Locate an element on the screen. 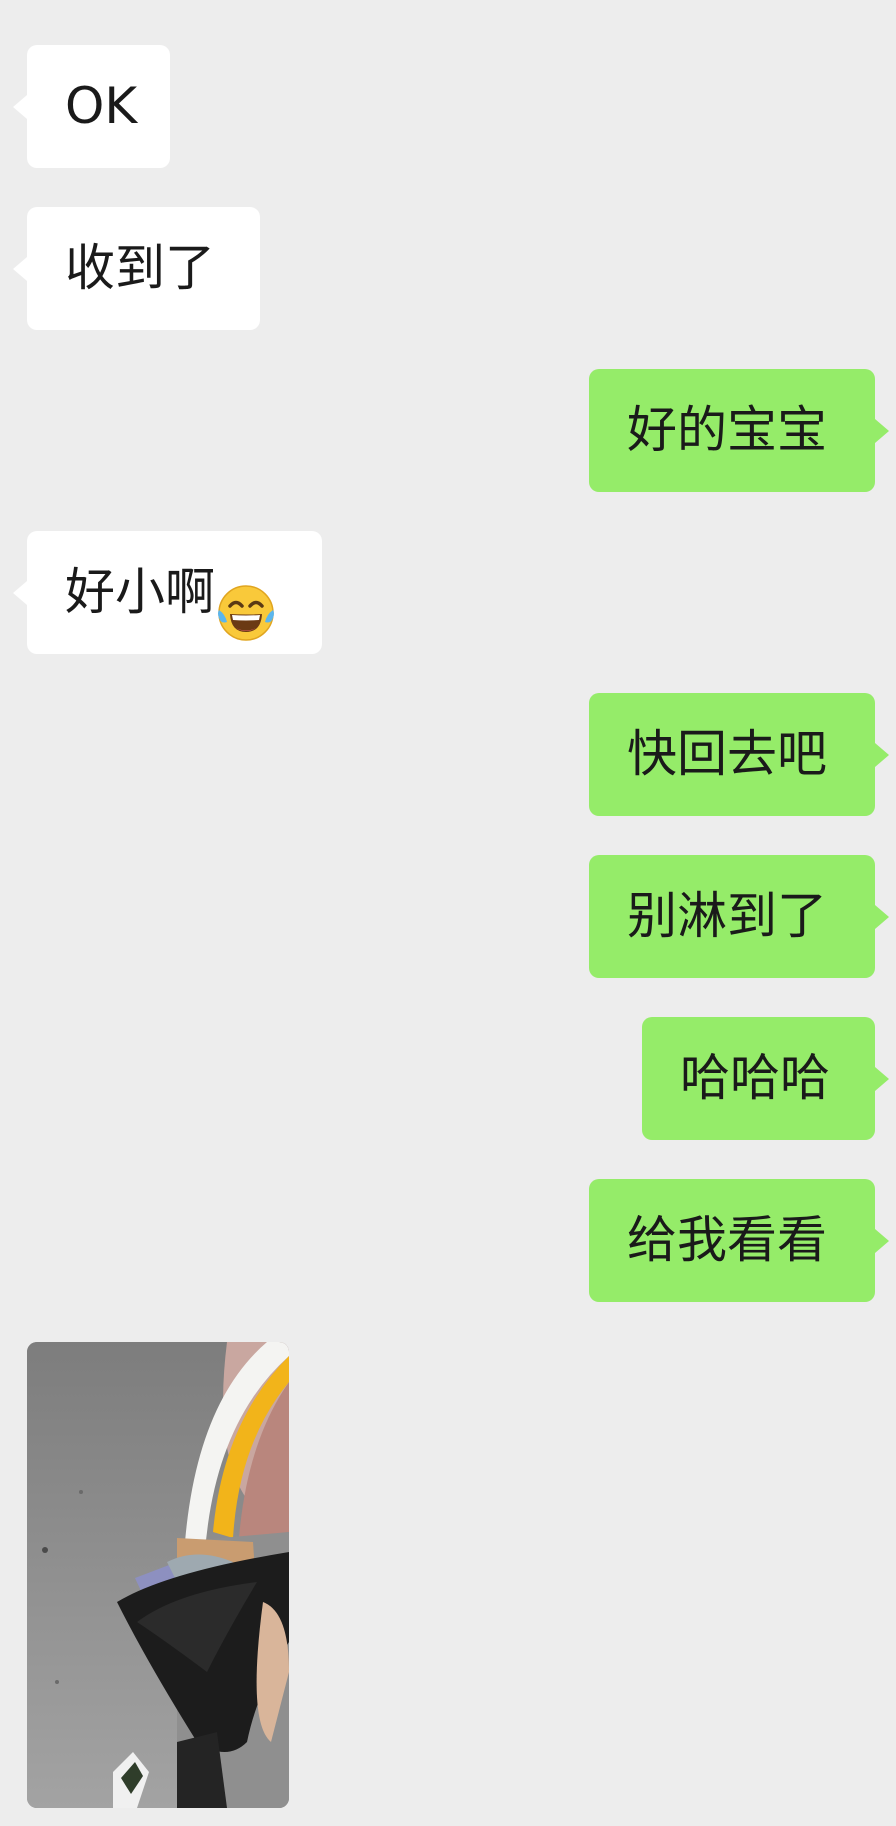 Image resolution: width=896 pixels, height=1826 pixels. message-text: 给我看看 is located at coordinates (727, 1240).